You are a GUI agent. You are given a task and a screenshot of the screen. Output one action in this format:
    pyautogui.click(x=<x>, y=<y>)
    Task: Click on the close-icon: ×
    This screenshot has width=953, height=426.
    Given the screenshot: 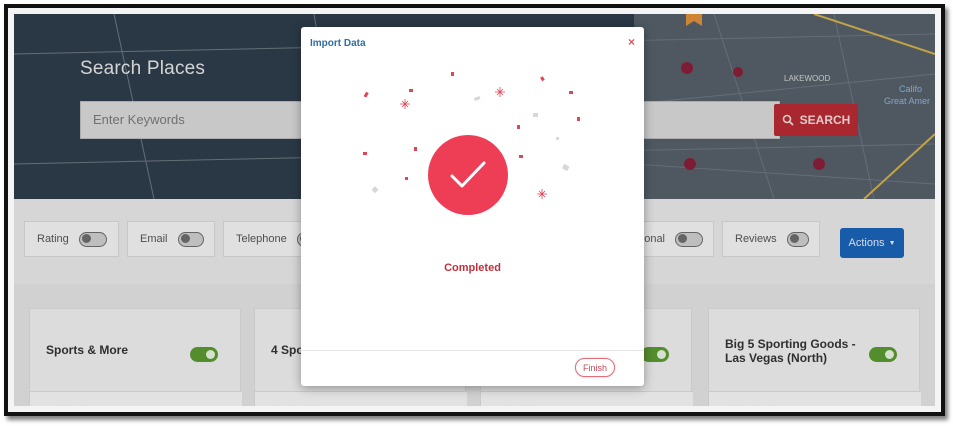 What is the action you would take?
    pyautogui.click(x=631, y=42)
    